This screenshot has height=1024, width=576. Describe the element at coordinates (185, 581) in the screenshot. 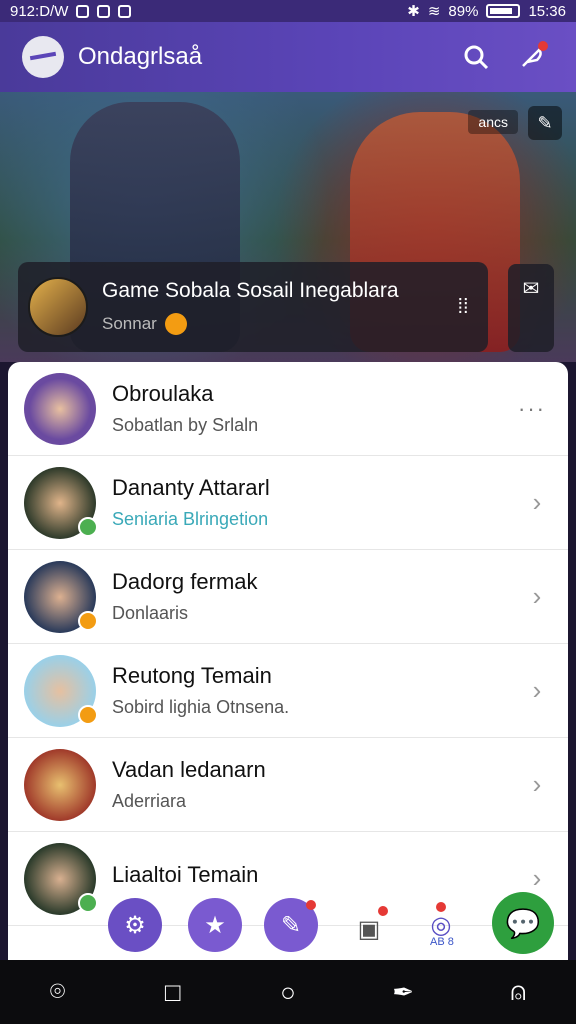

I see `contact-name: Dadorg fermak` at that location.